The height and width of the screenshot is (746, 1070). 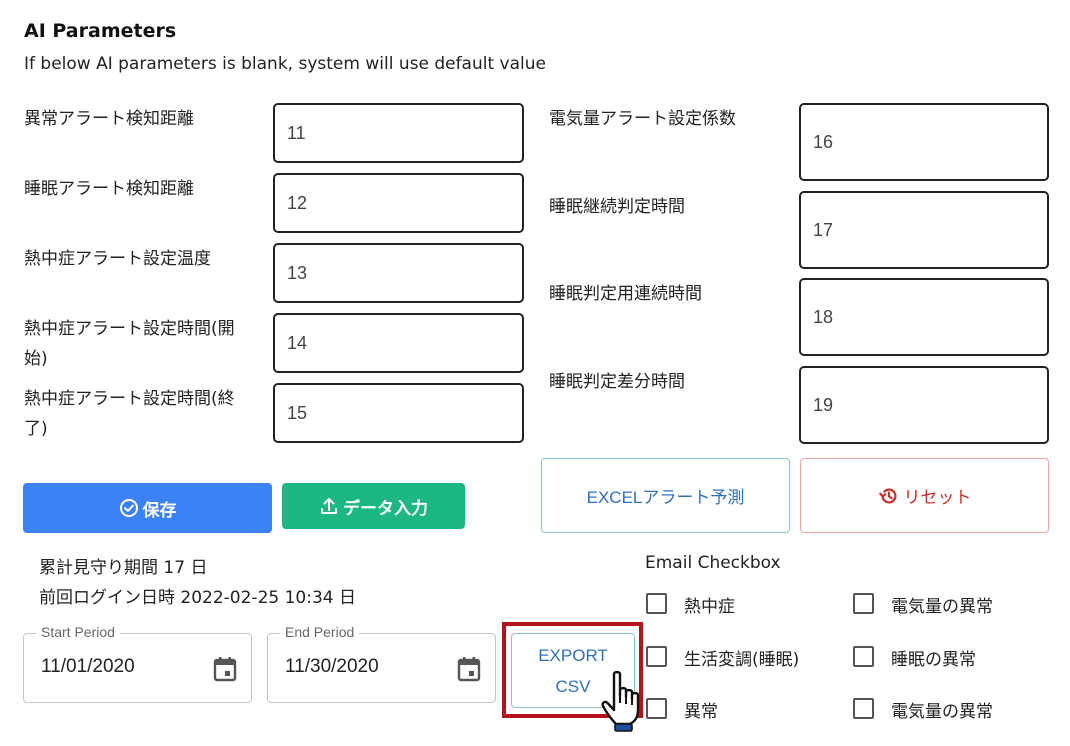 I want to click on param-input-sleep-continue, so click(x=924, y=230).